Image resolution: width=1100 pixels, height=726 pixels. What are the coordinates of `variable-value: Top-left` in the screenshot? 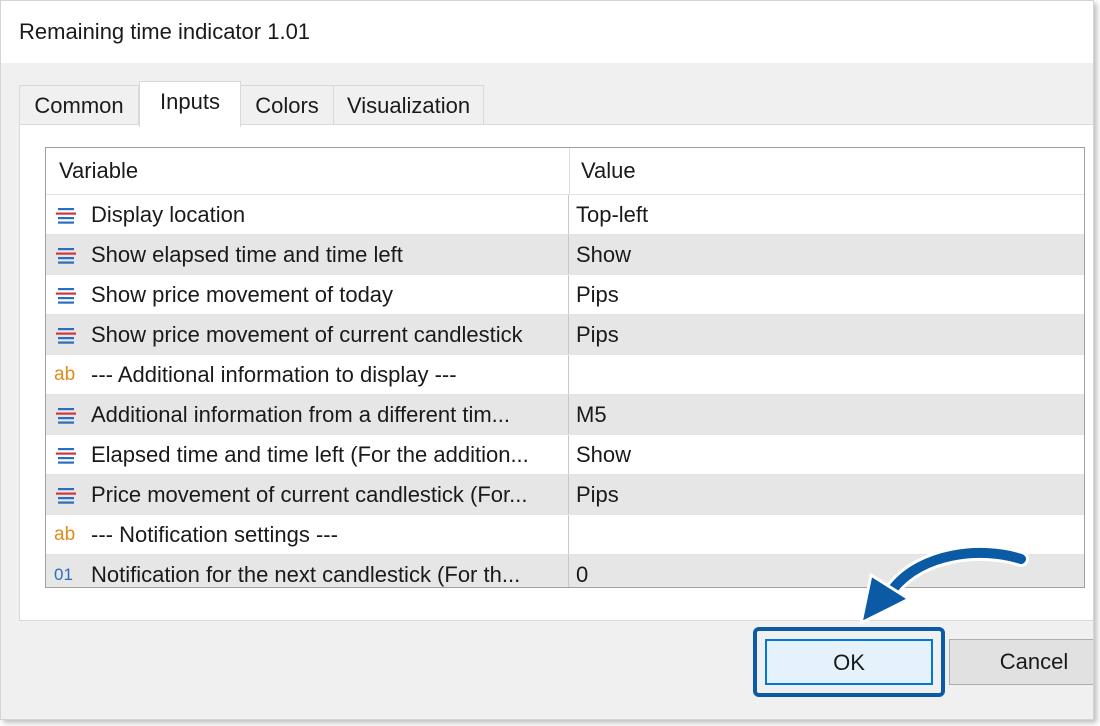 It's located at (612, 215).